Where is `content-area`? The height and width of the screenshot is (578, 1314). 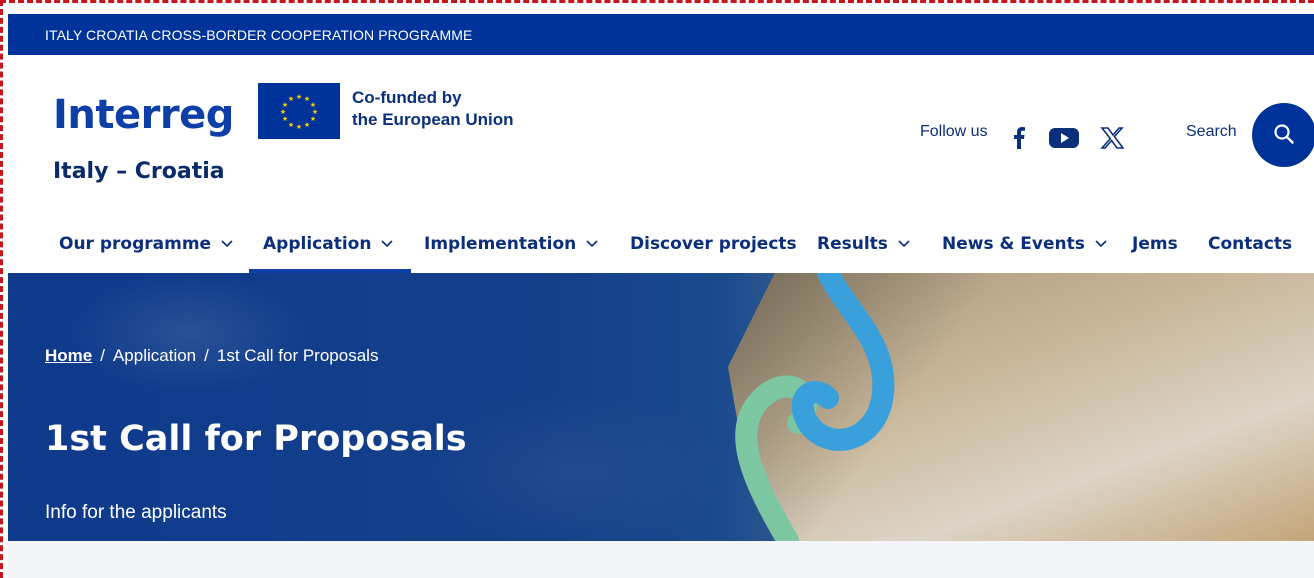
content-area is located at coordinates (661, 559).